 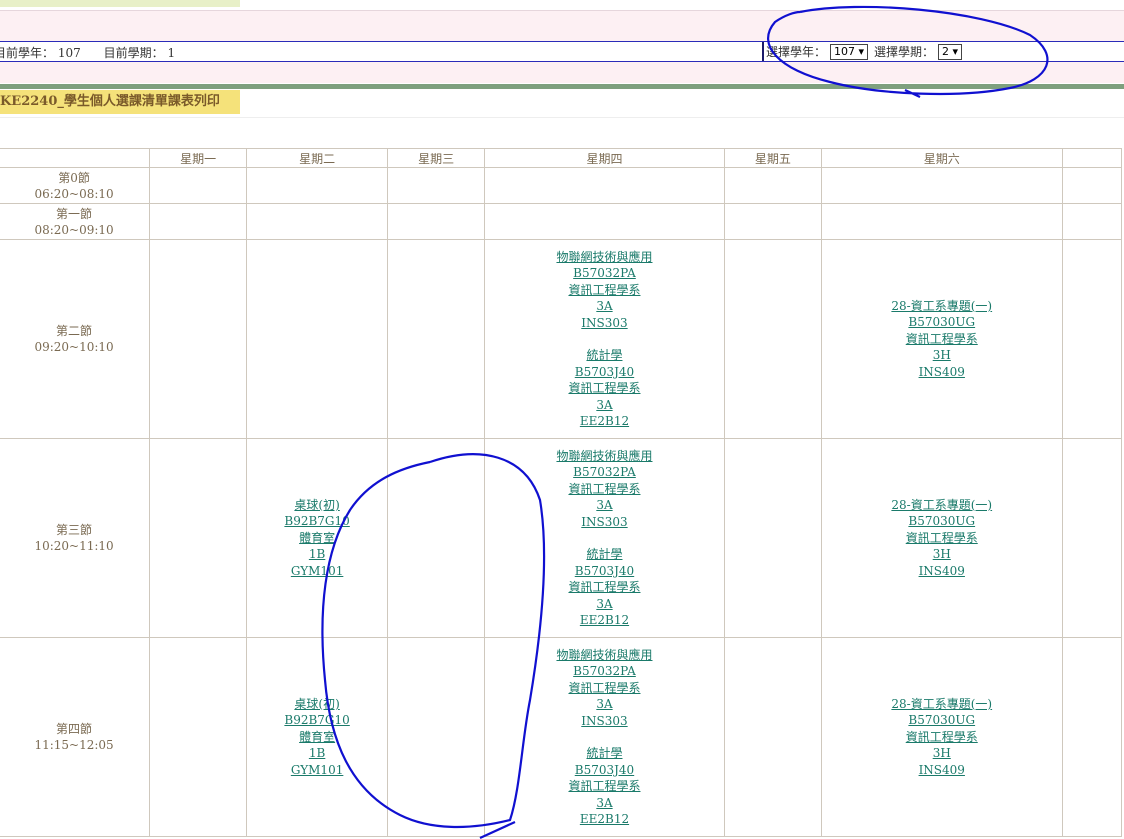 What do you see at coordinates (796, 52) in the screenshot?
I see `select-year-label: 選擇學年：` at bounding box center [796, 52].